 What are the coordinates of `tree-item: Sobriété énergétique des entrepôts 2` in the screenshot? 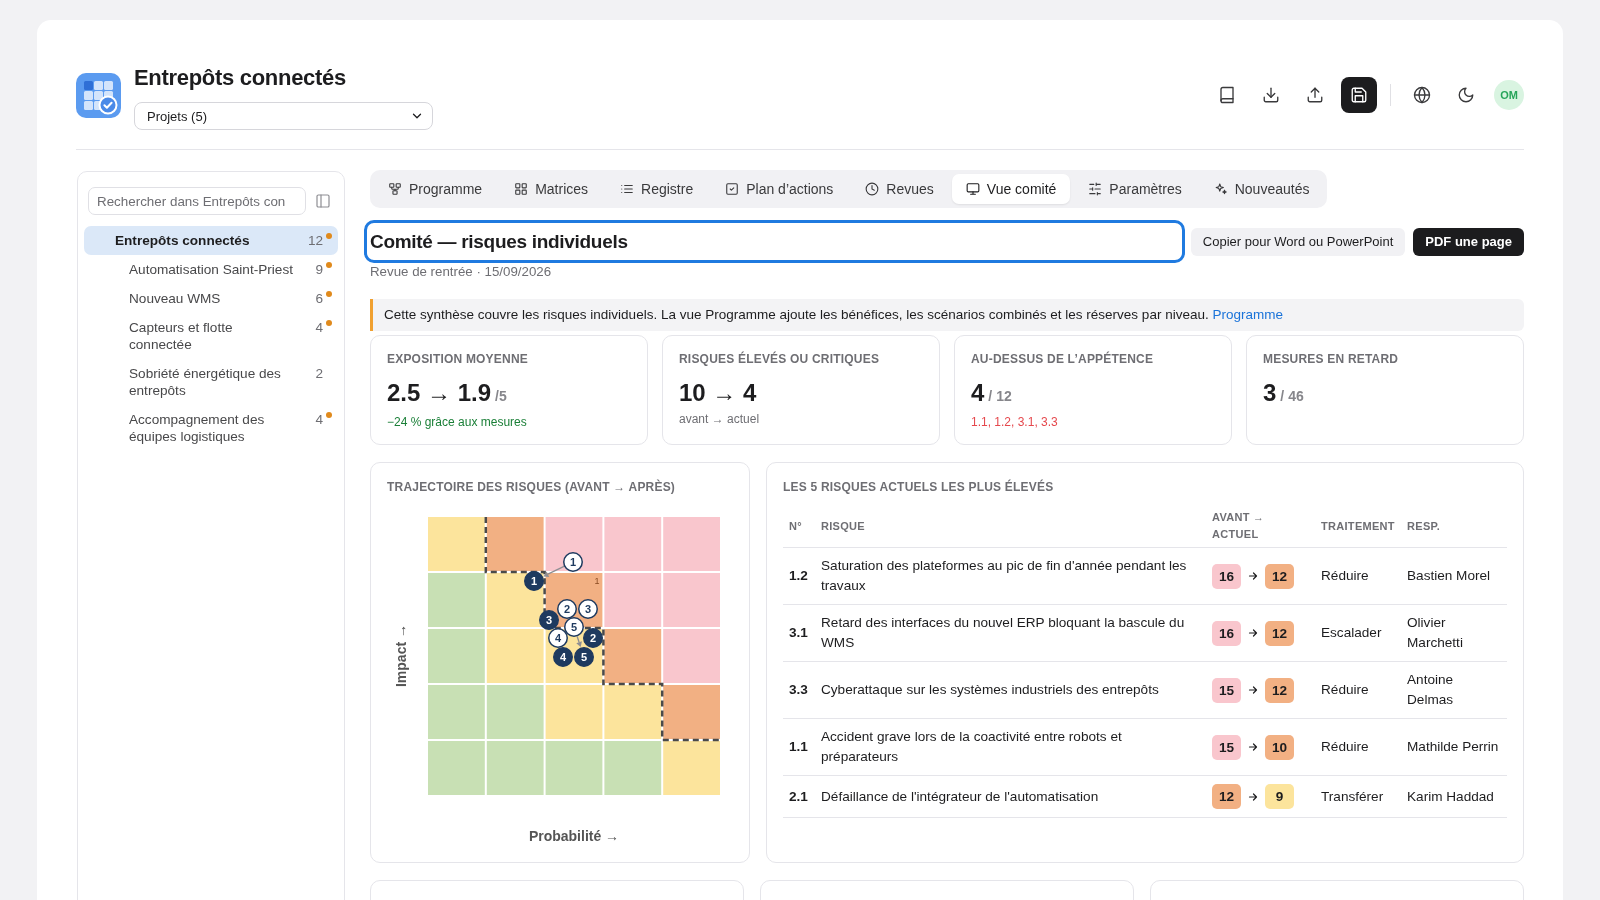 It's located at (211, 382).